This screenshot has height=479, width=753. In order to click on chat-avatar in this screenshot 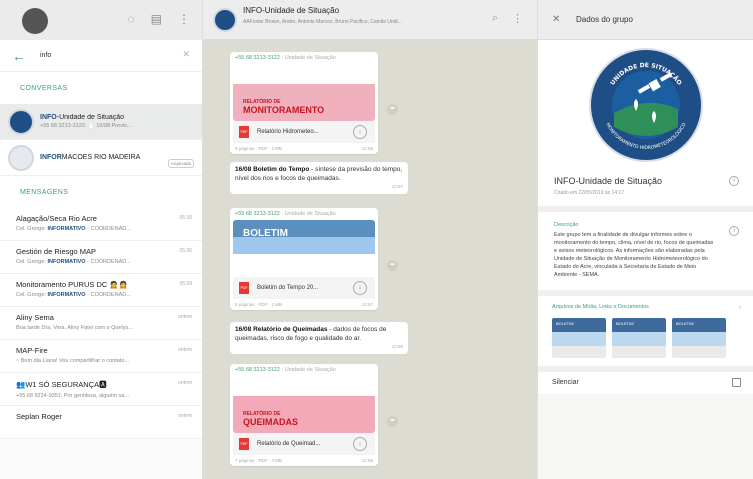, I will do `click(225, 20)`.